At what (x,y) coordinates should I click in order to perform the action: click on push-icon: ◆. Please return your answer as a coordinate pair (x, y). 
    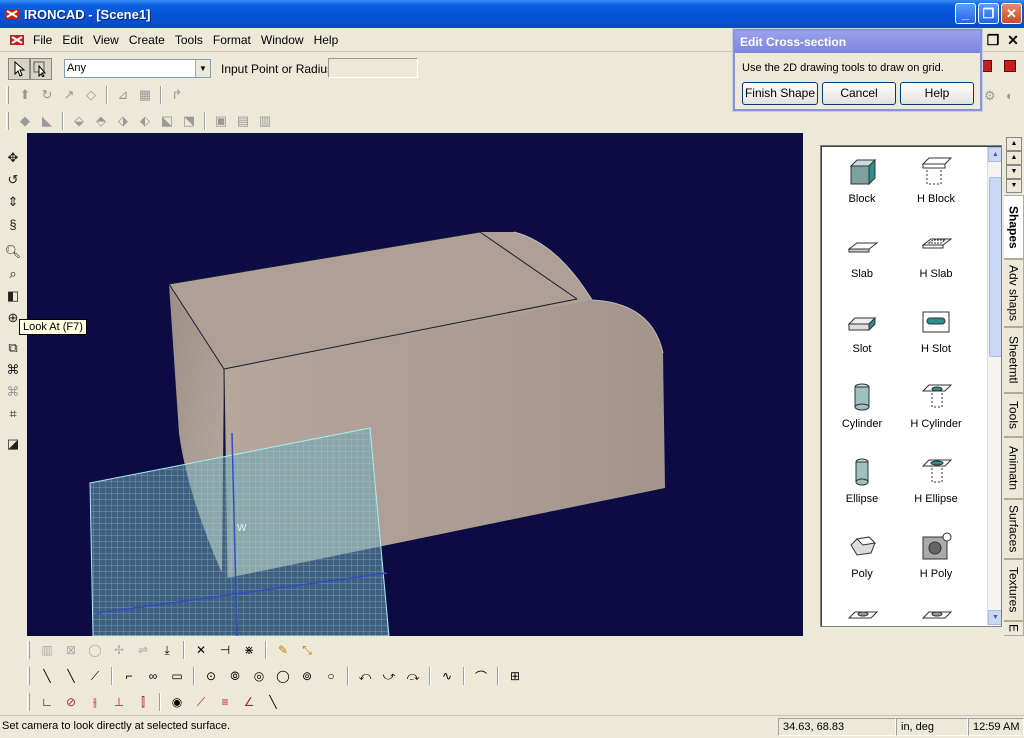
    Looking at the image, I should click on (25, 121).